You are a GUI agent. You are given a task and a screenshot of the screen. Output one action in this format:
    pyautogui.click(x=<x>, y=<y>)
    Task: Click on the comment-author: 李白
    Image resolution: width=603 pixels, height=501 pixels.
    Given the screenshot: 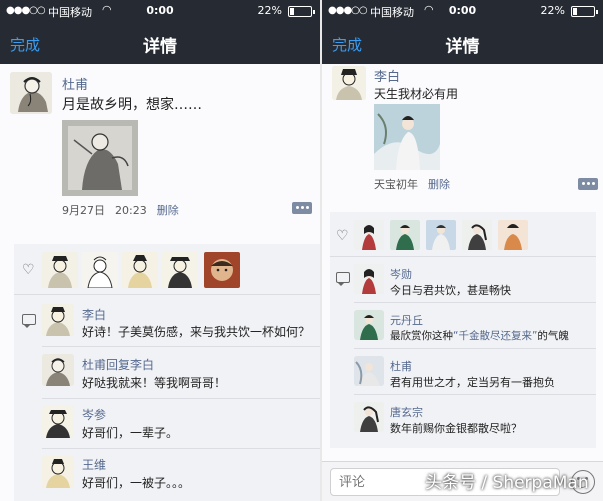 What is the action you would take?
    pyautogui.click(x=94, y=314)
    